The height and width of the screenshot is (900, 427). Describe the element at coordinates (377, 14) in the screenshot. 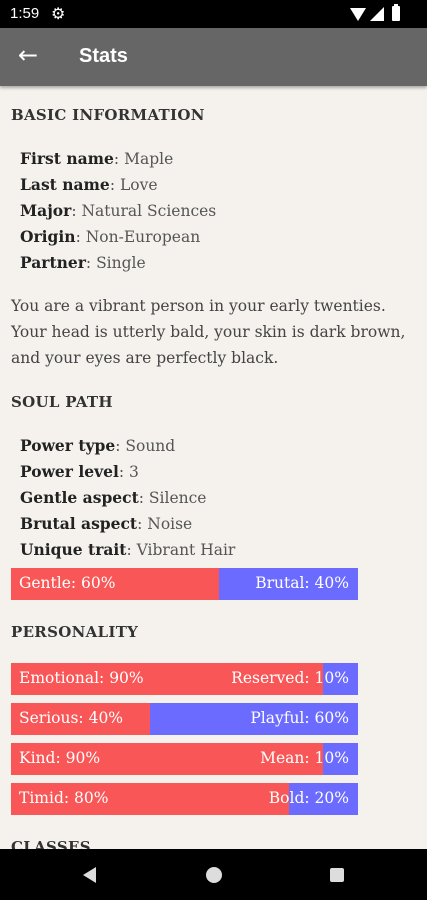

I see `signal-icon` at that location.